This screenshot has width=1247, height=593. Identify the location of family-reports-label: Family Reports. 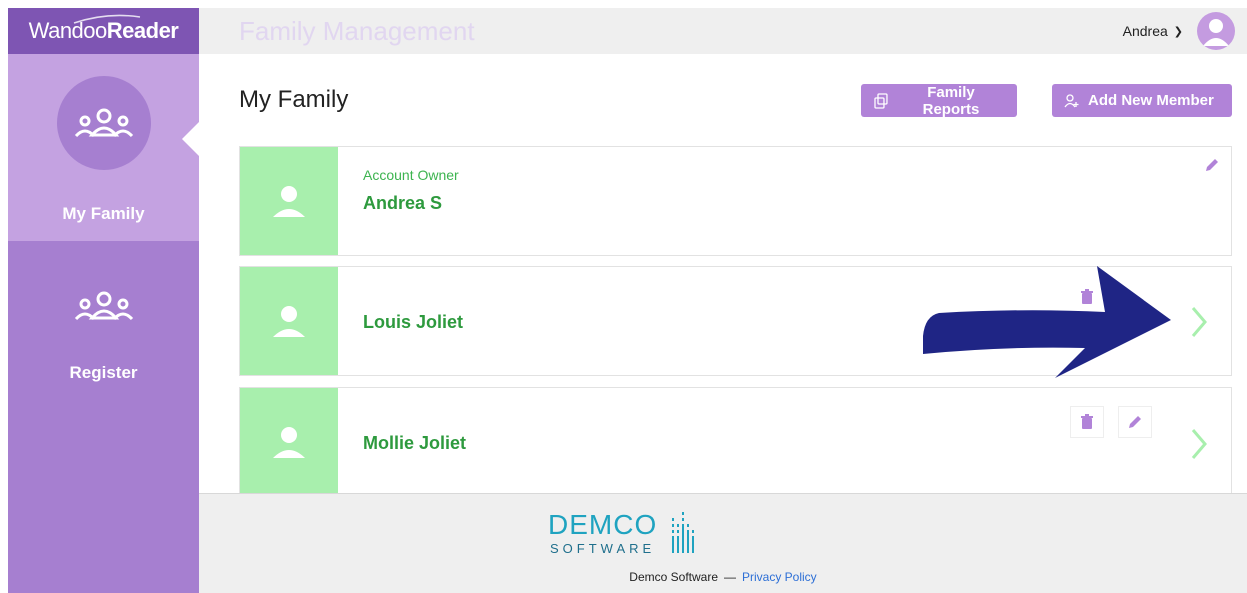
(951, 100).